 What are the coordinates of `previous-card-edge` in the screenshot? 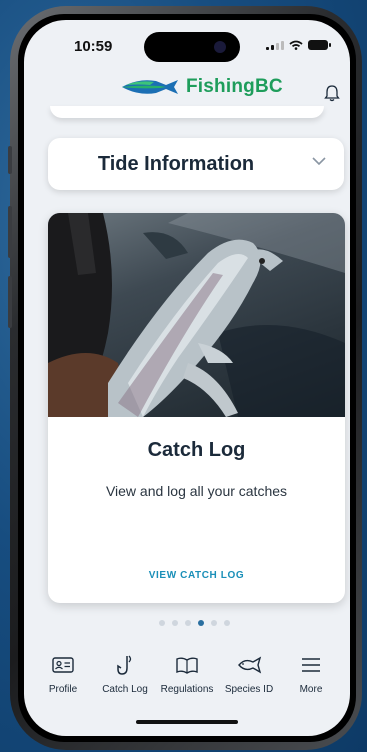 It's located at (187, 112).